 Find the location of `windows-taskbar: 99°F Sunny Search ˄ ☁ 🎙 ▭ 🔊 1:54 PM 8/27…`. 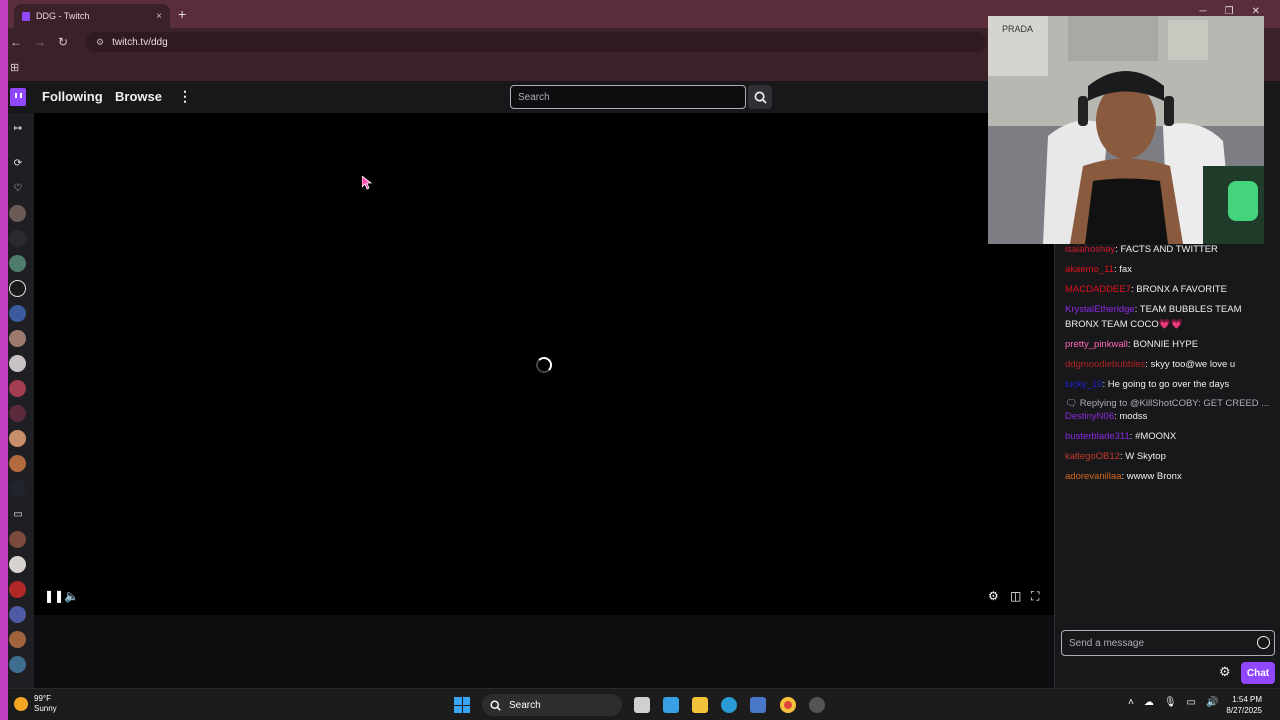

windows-taskbar: 99°F Sunny Search ˄ ☁ 🎙 ▭ 🔊 1:54 PM 8/27… is located at coordinates (644, 704).